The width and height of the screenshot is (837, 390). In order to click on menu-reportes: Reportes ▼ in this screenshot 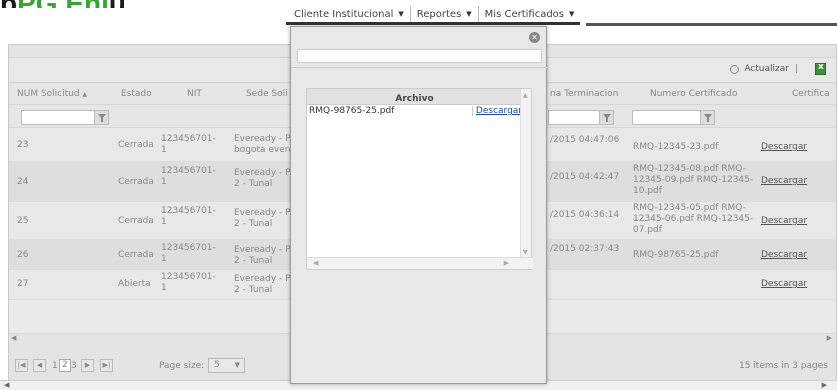, I will do `click(445, 14)`.